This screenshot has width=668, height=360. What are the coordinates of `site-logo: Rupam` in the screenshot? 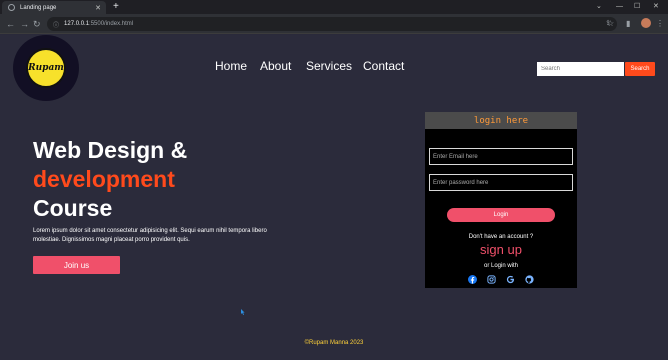 It's located at (46, 68).